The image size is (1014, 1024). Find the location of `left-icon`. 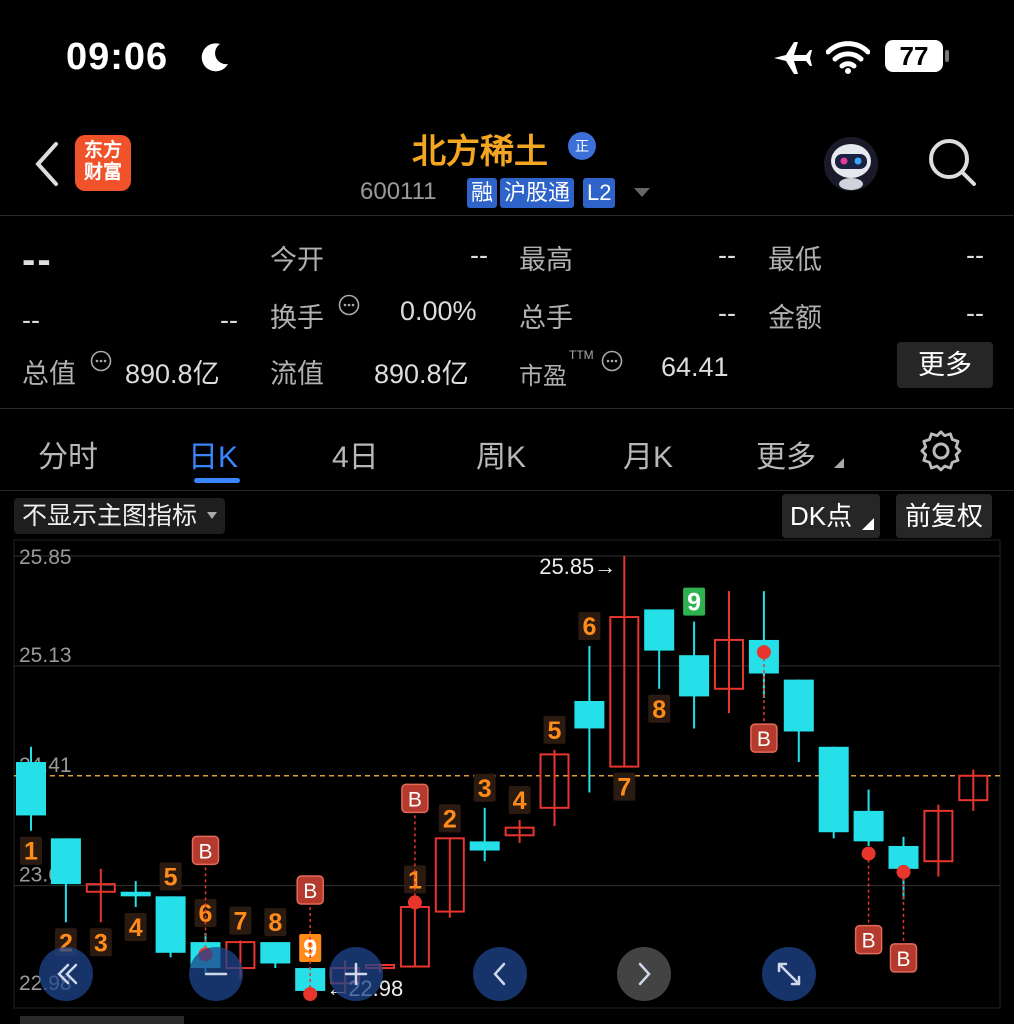

left-icon is located at coordinates (500, 974).